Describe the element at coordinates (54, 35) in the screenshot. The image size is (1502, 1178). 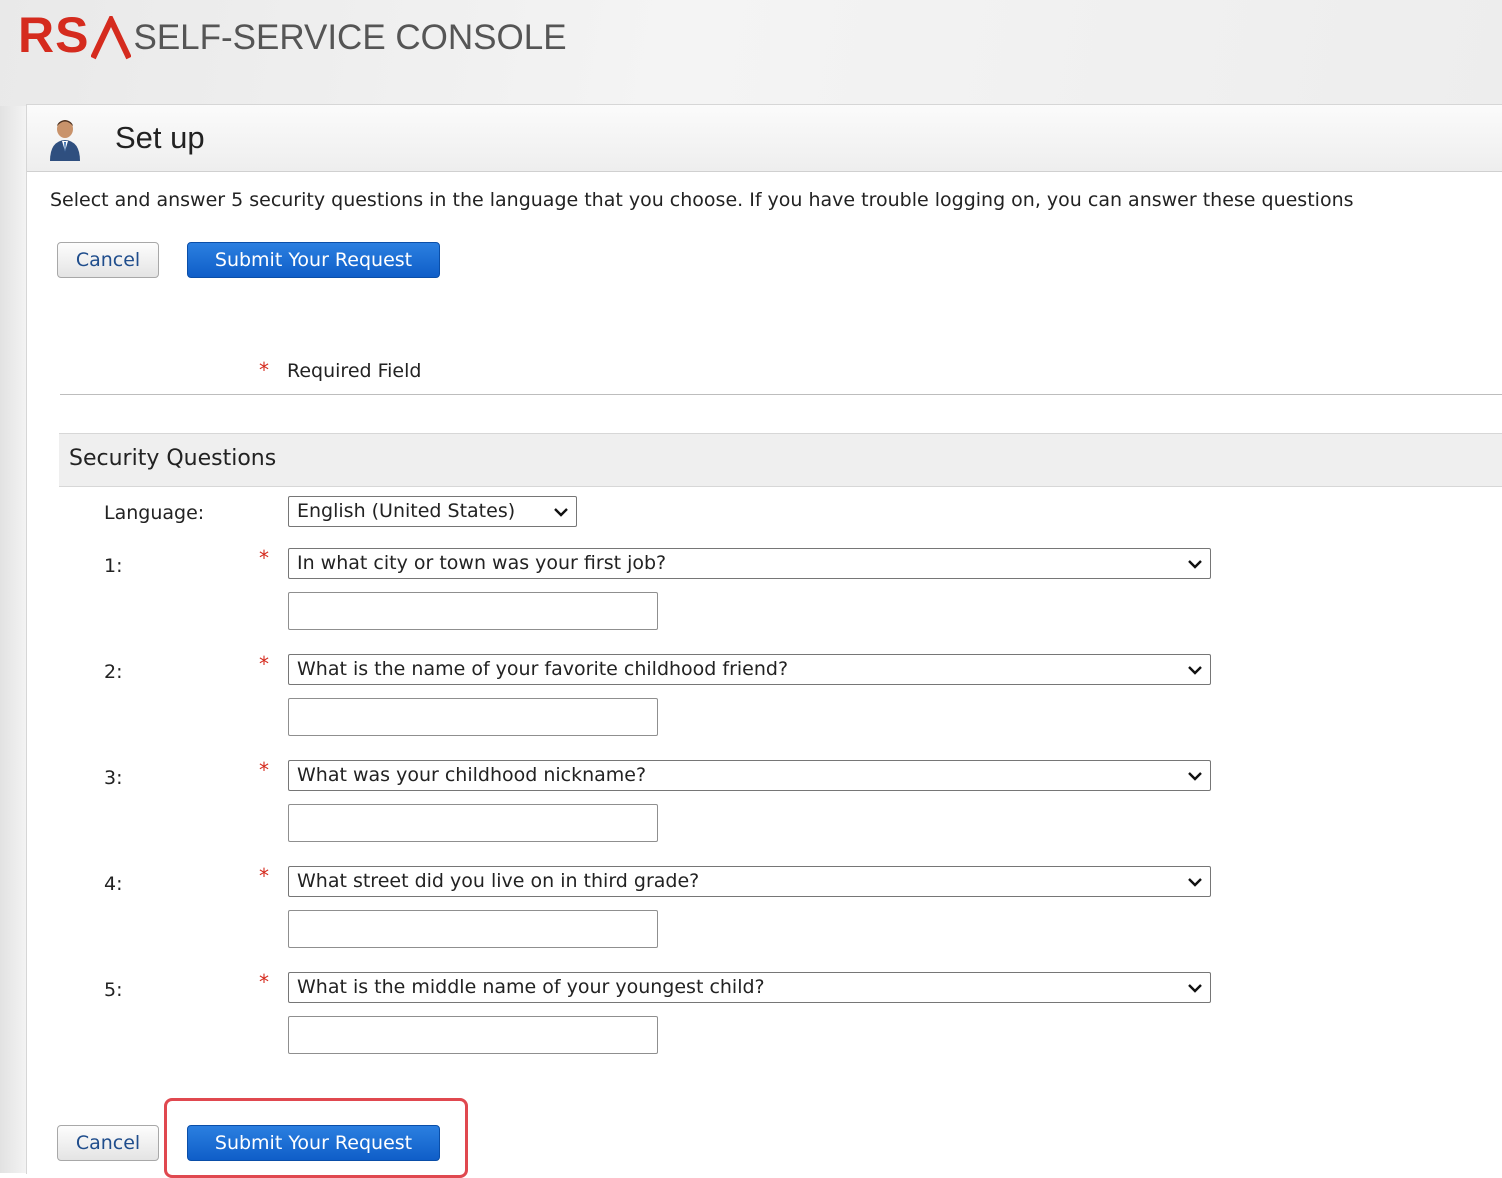
I see `logo-mark: RS` at that location.